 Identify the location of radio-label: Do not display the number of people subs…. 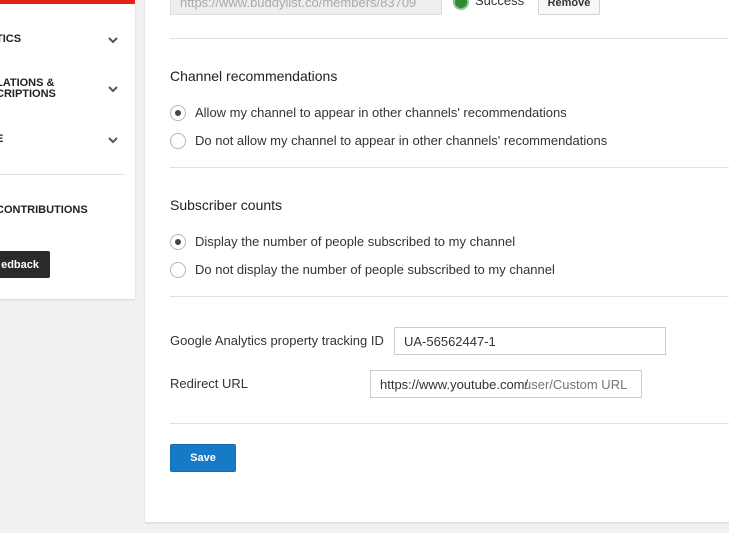
(375, 269).